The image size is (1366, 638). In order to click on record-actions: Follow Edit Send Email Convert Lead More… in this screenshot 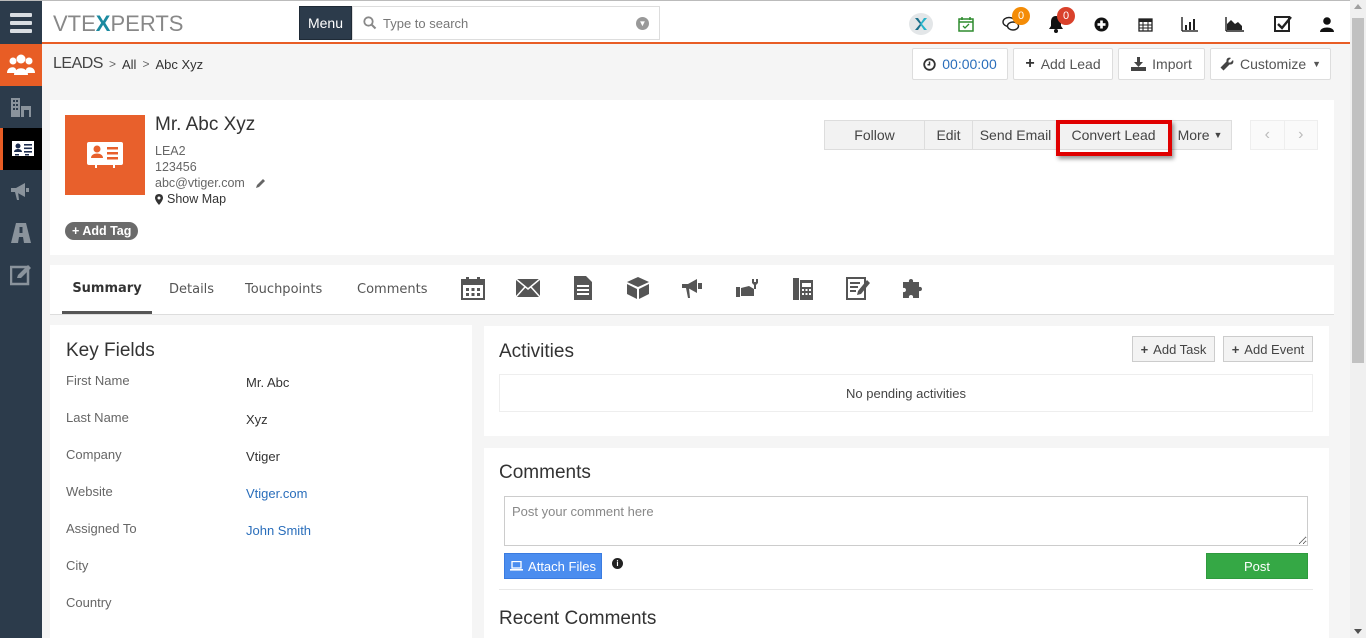, I will do `click(1028, 135)`.